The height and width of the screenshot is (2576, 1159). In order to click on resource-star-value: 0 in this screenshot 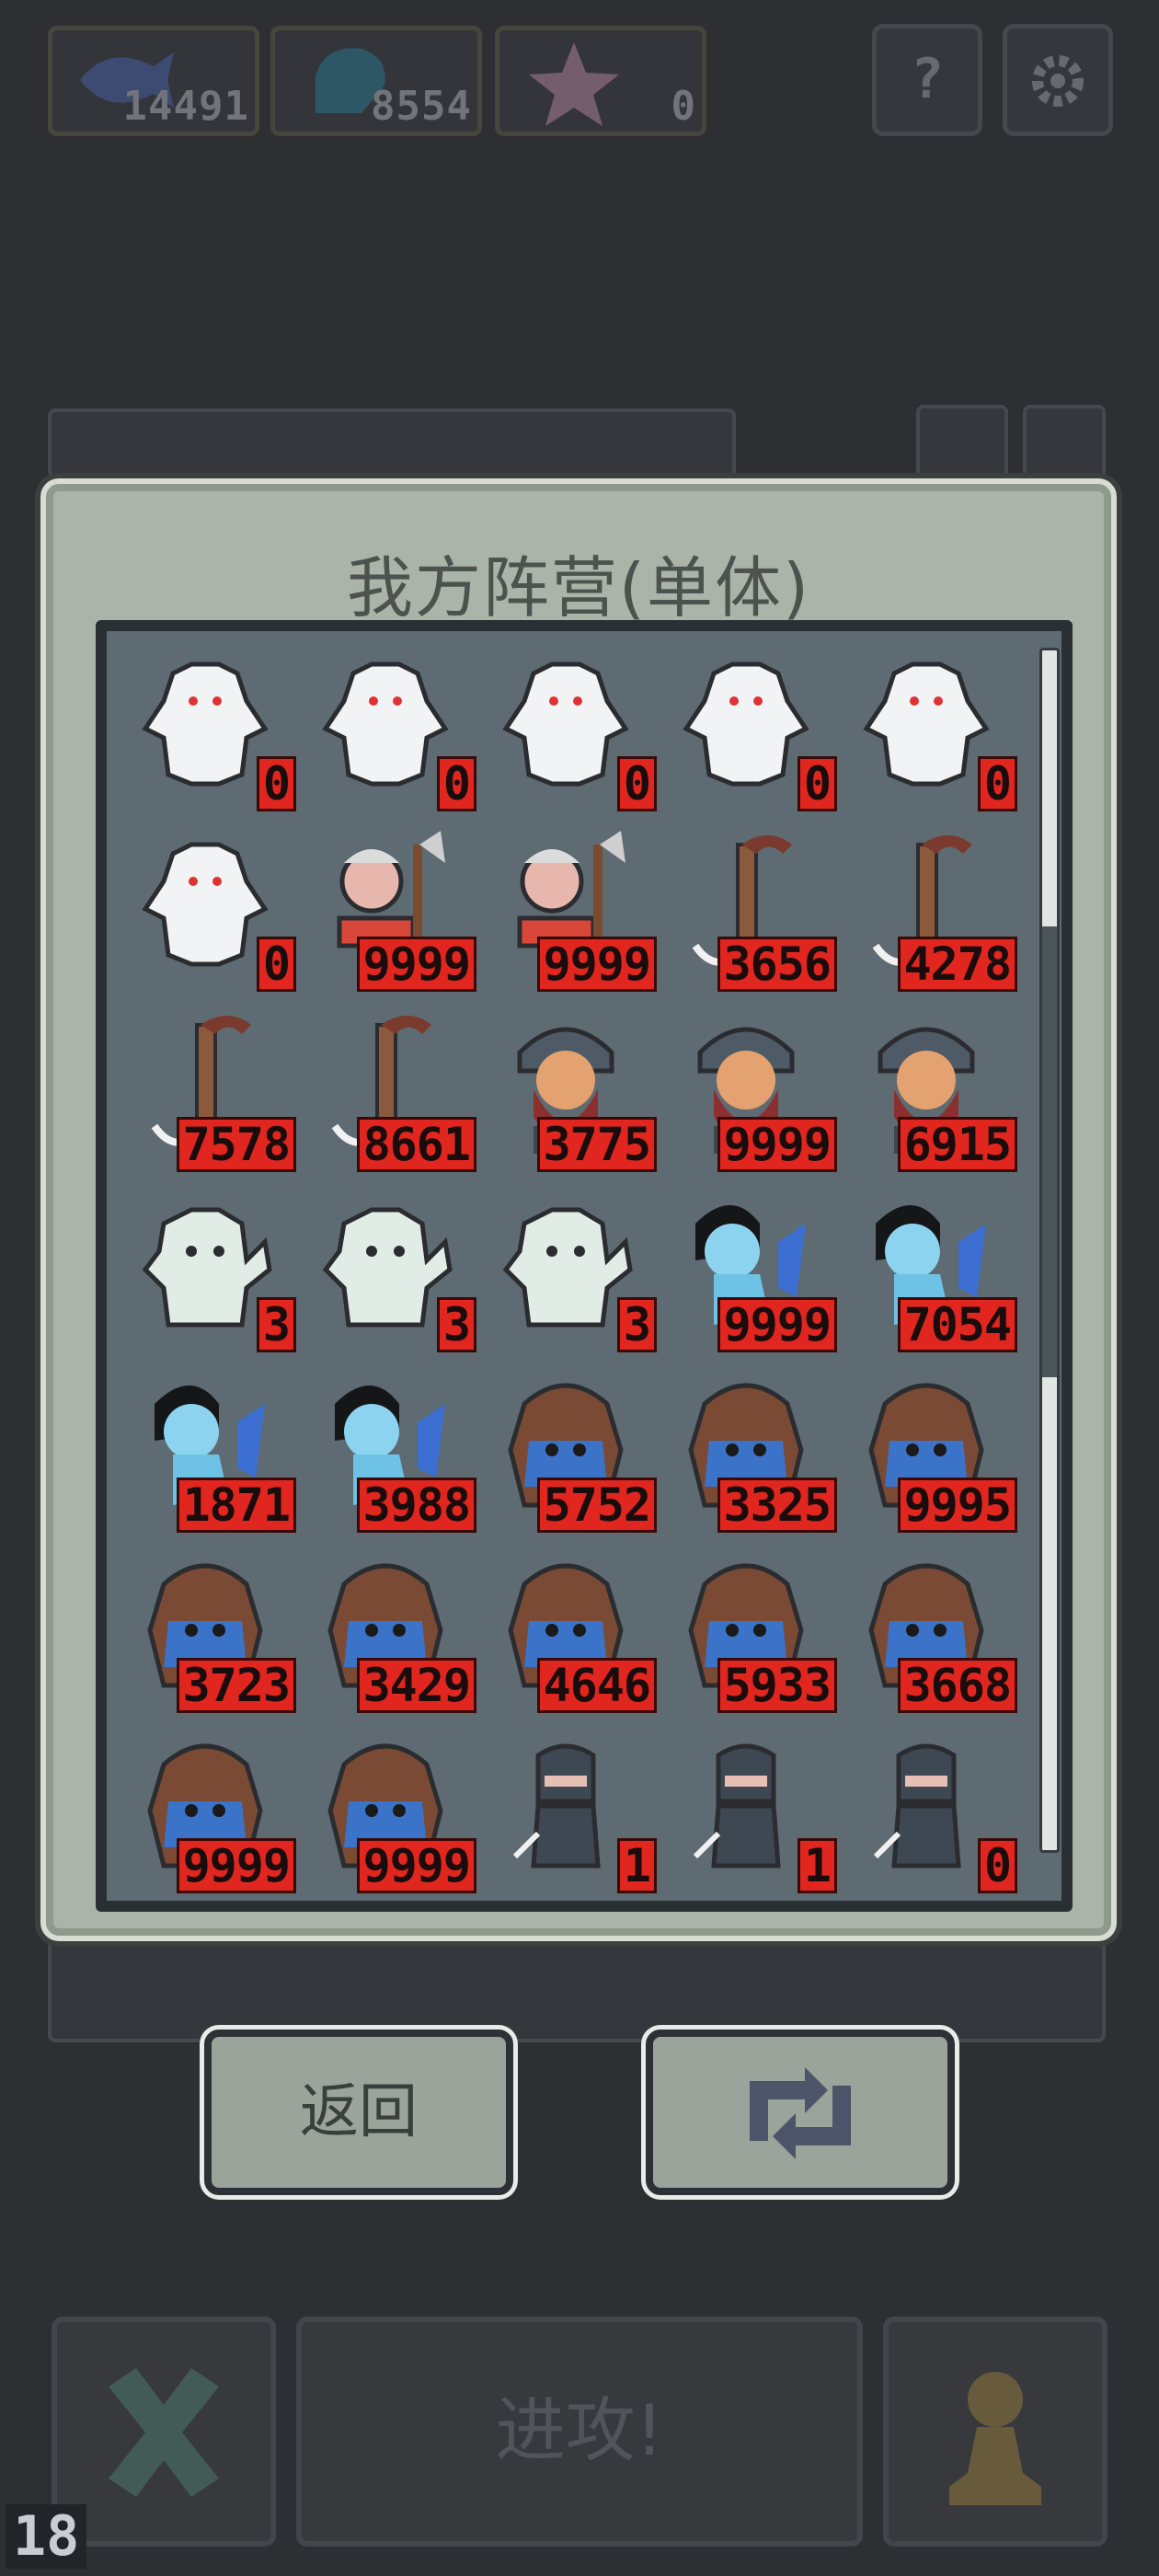, I will do `click(683, 106)`.